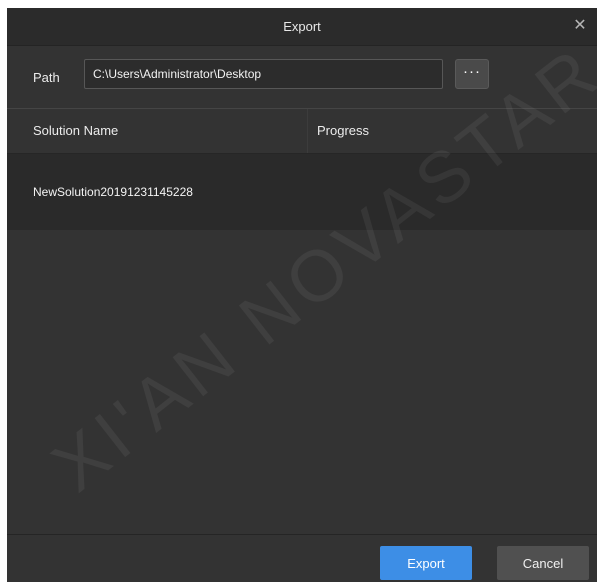 Image resolution: width=603 pixels, height=584 pixels. I want to click on path-row: Path ···, so click(302, 78).